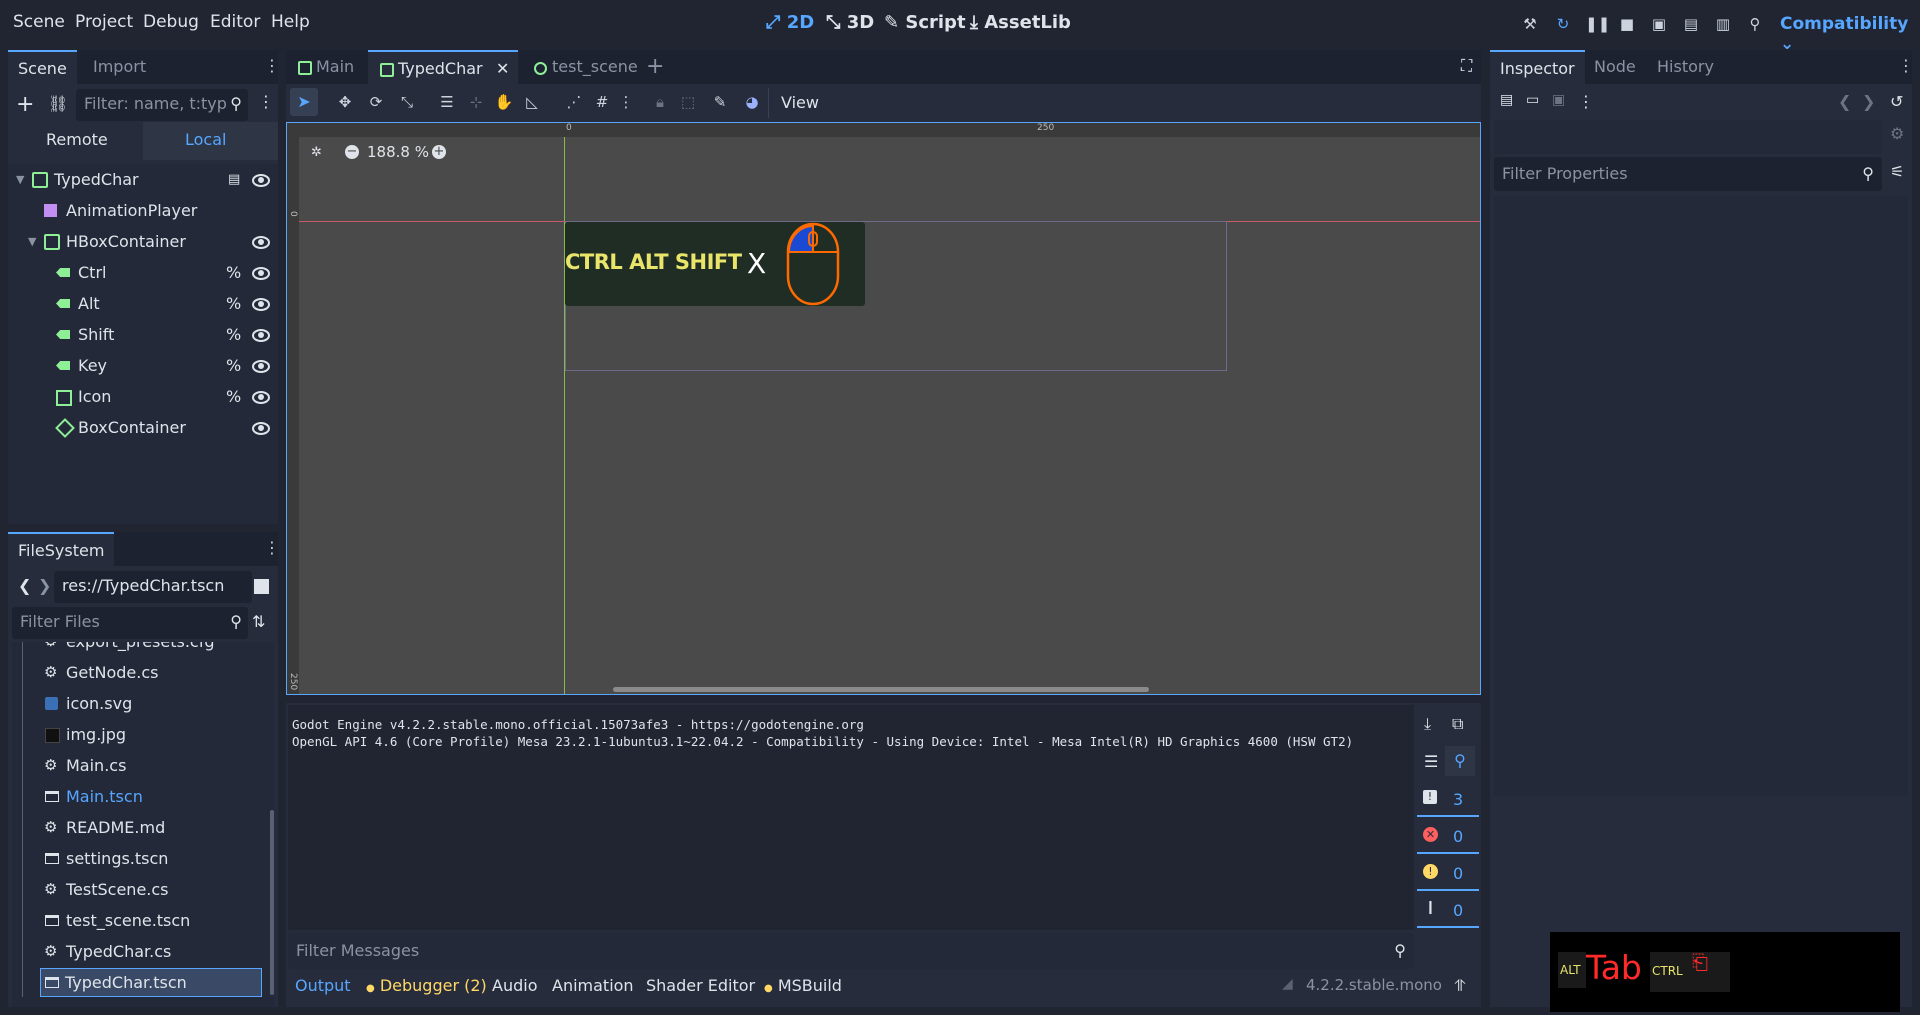 Image resolution: width=1920 pixels, height=1015 pixels. Describe the element at coordinates (439, 152) in the screenshot. I see `zoom-in-icon: +` at that location.